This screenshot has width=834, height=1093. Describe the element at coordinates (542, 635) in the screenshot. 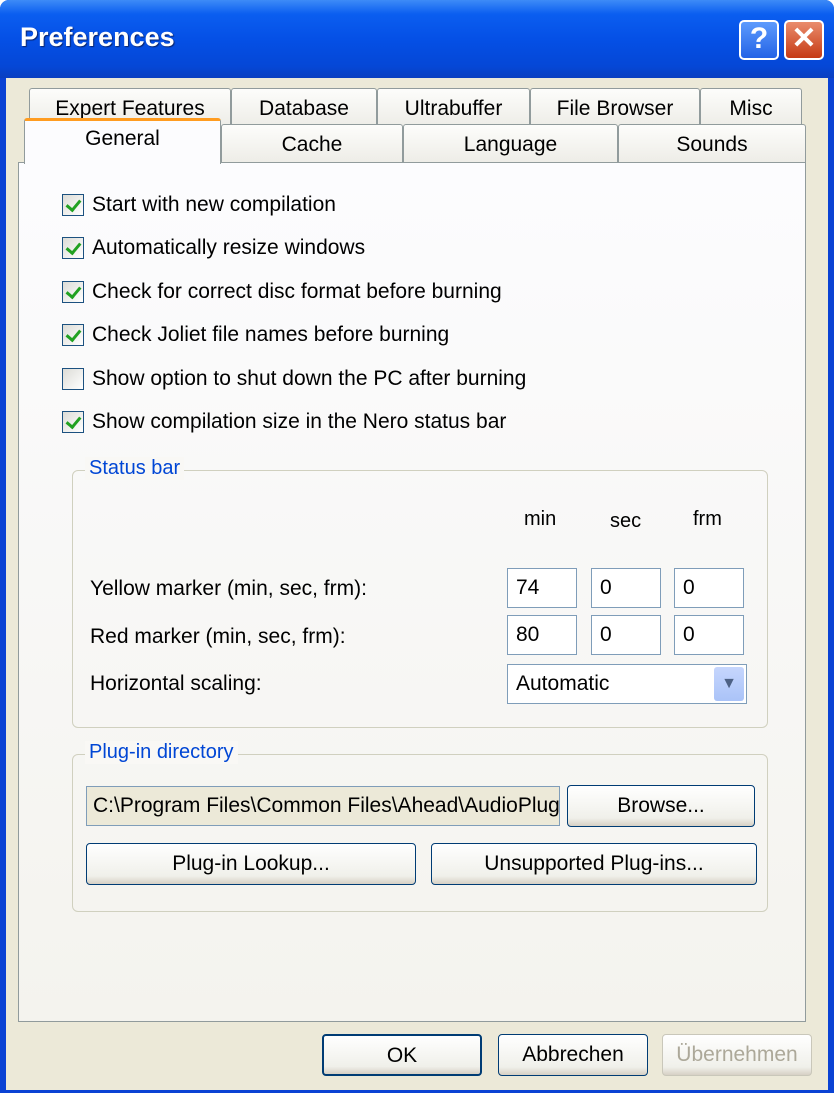

I see `red-min-field: 80` at that location.